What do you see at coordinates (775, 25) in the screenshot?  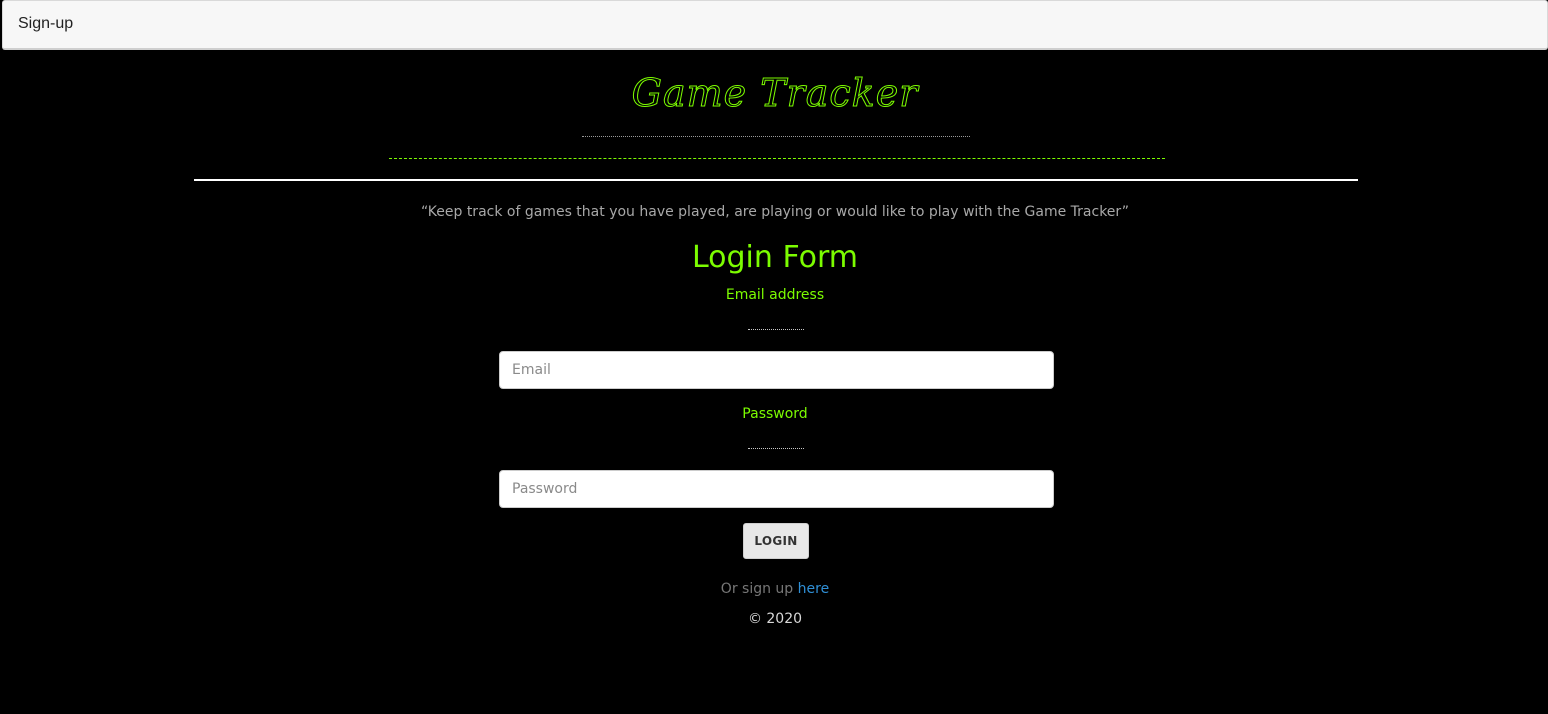 I see `window-title-bar: Sign-up` at bounding box center [775, 25].